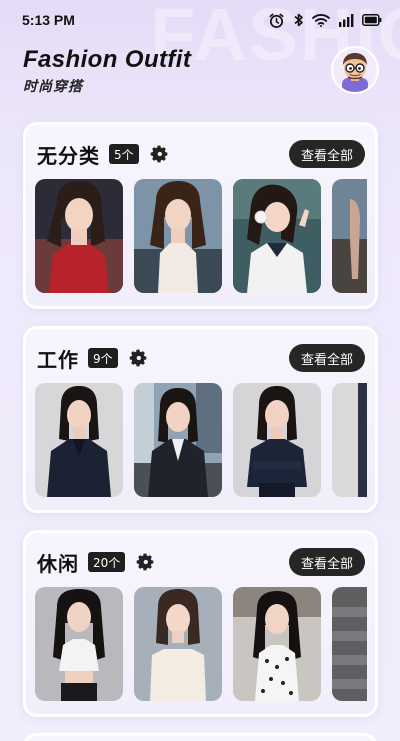 This screenshot has height=741, width=400. Describe the element at coordinates (103, 358) in the screenshot. I see `count-badge: 9个` at that location.